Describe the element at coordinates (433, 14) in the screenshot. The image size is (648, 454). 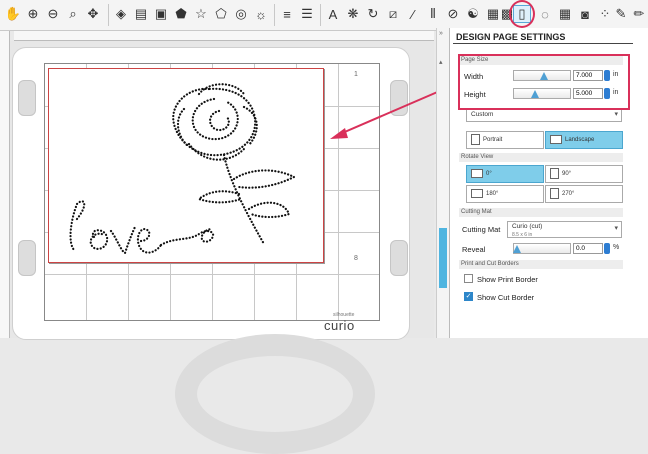
I see `align-icon: ⦀` at that location.